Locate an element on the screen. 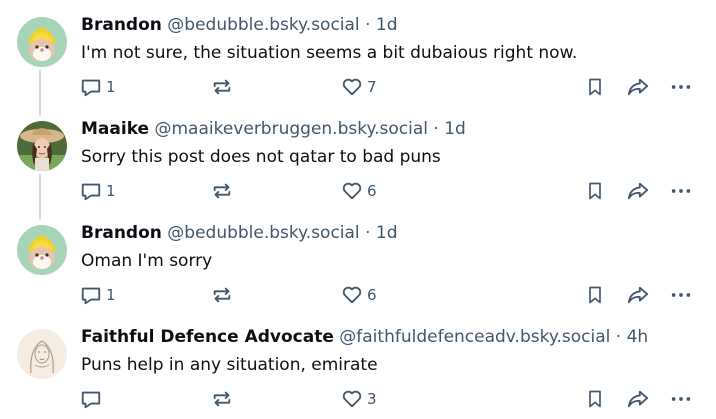  post-actions: 1 7 is located at coordinates (358, 87).